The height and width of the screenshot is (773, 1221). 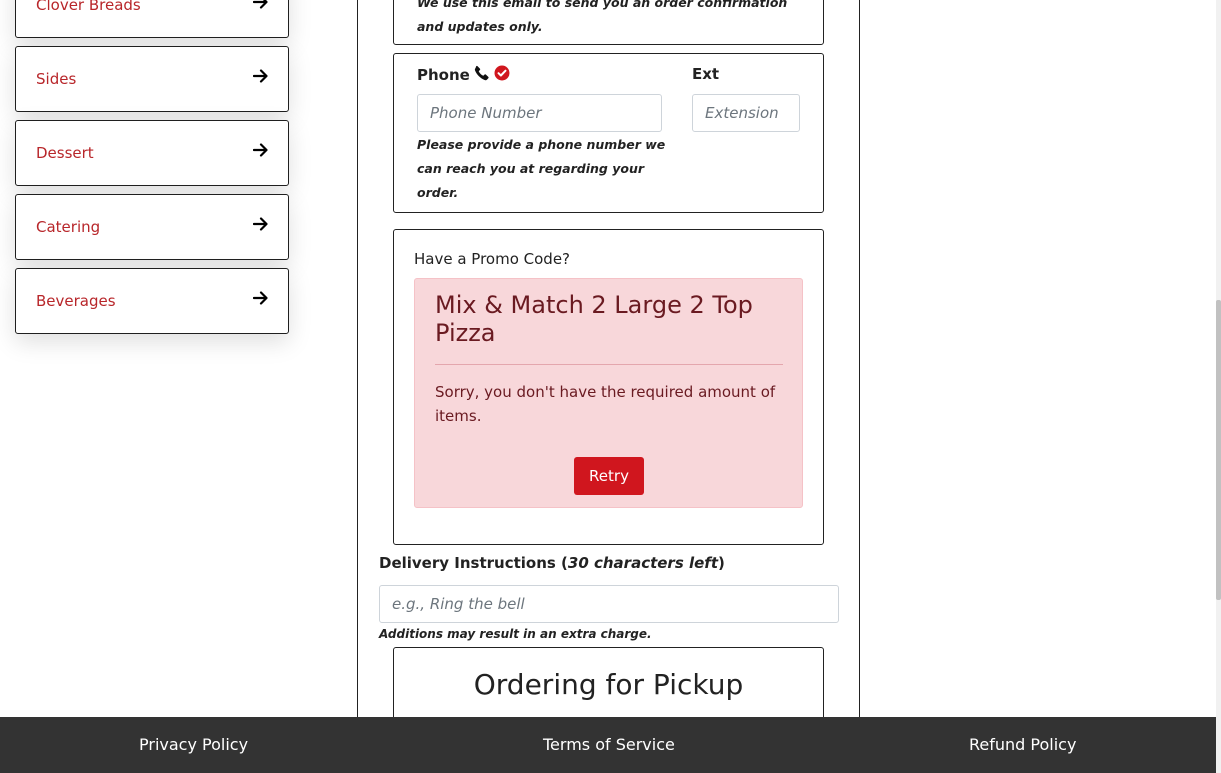 I want to click on delivery-instructions-input: e.g., Ring the bell, so click(x=609, y=604).